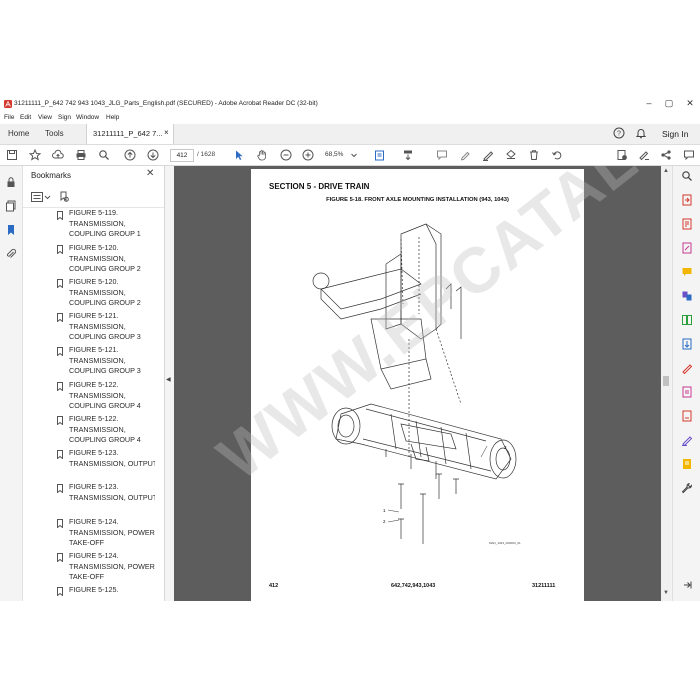 This screenshot has height=700, width=700. What do you see at coordinates (687, 368) in the screenshot?
I see `redact-icon` at bounding box center [687, 368].